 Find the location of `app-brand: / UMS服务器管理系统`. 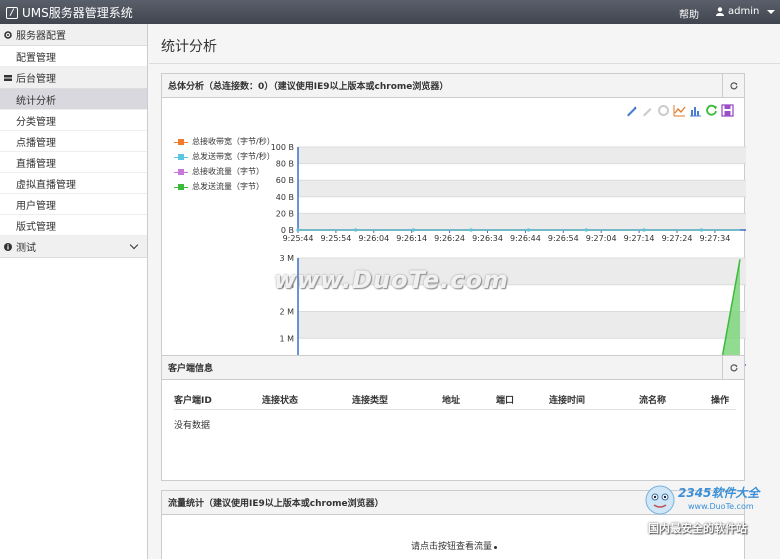

app-brand: / UMS服务器管理系统 is located at coordinates (69, 12).